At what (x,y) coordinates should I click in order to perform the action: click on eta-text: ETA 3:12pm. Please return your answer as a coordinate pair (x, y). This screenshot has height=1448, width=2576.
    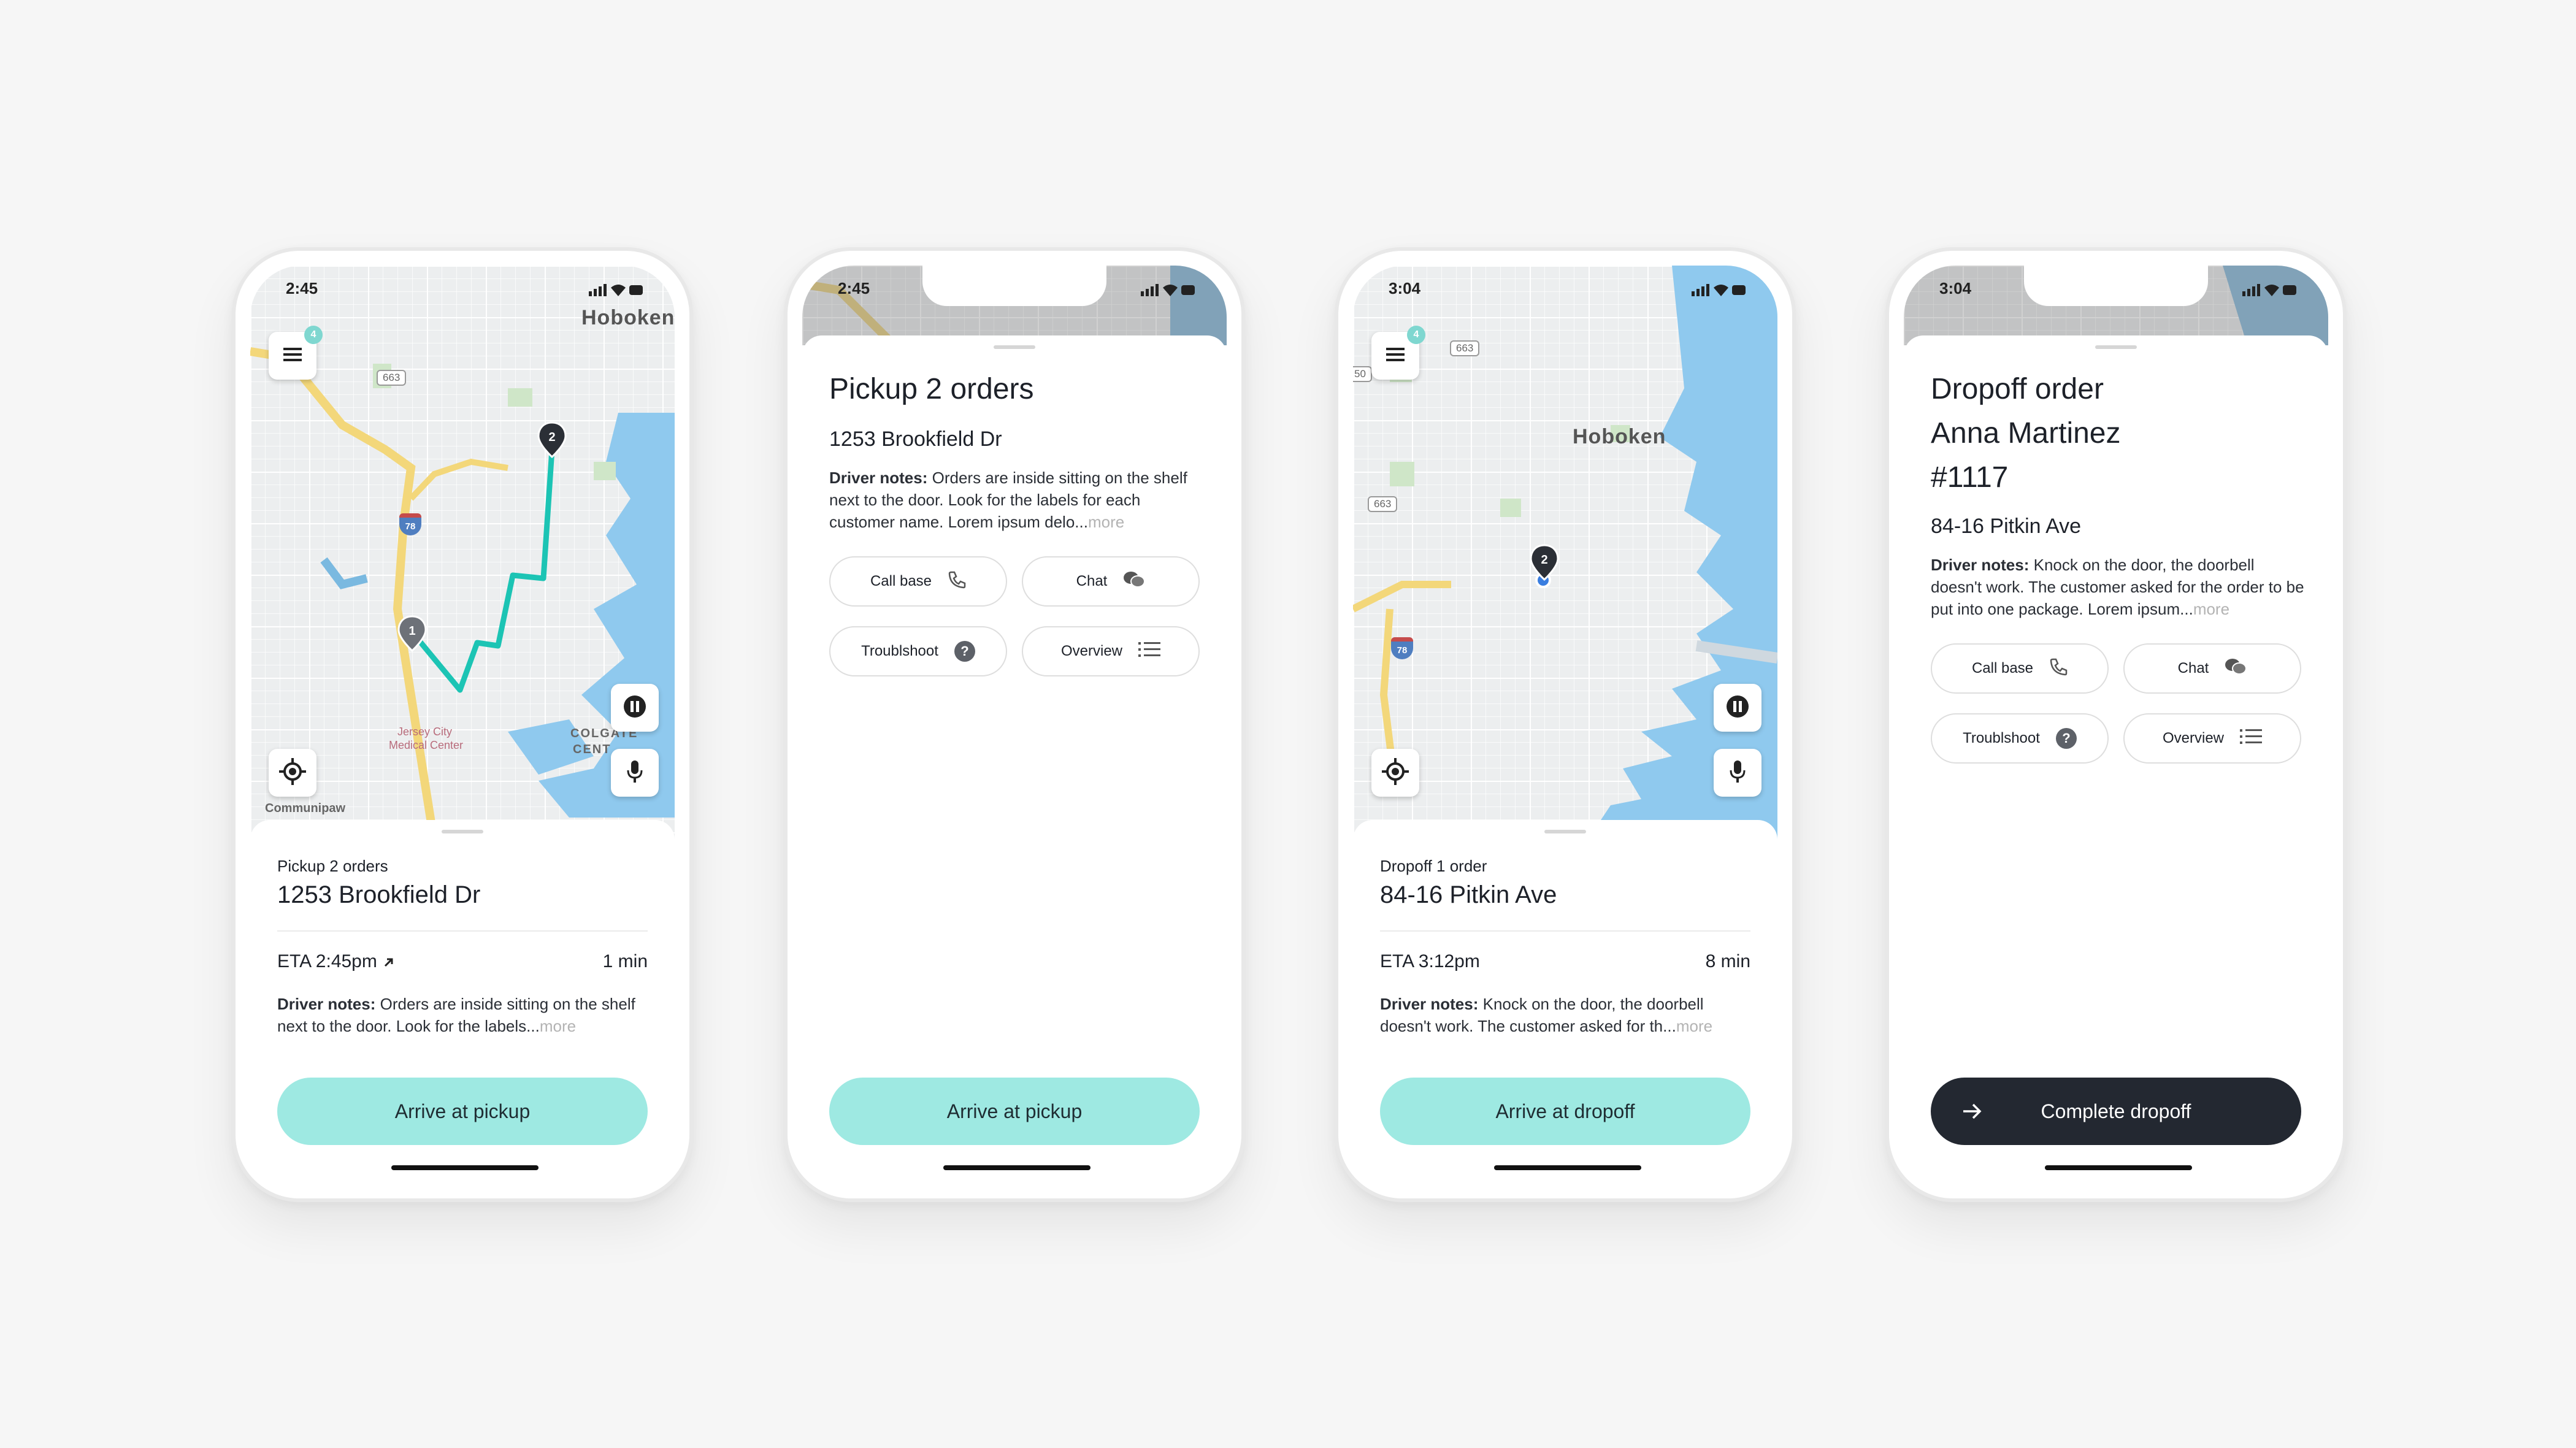
    Looking at the image, I should click on (1430, 961).